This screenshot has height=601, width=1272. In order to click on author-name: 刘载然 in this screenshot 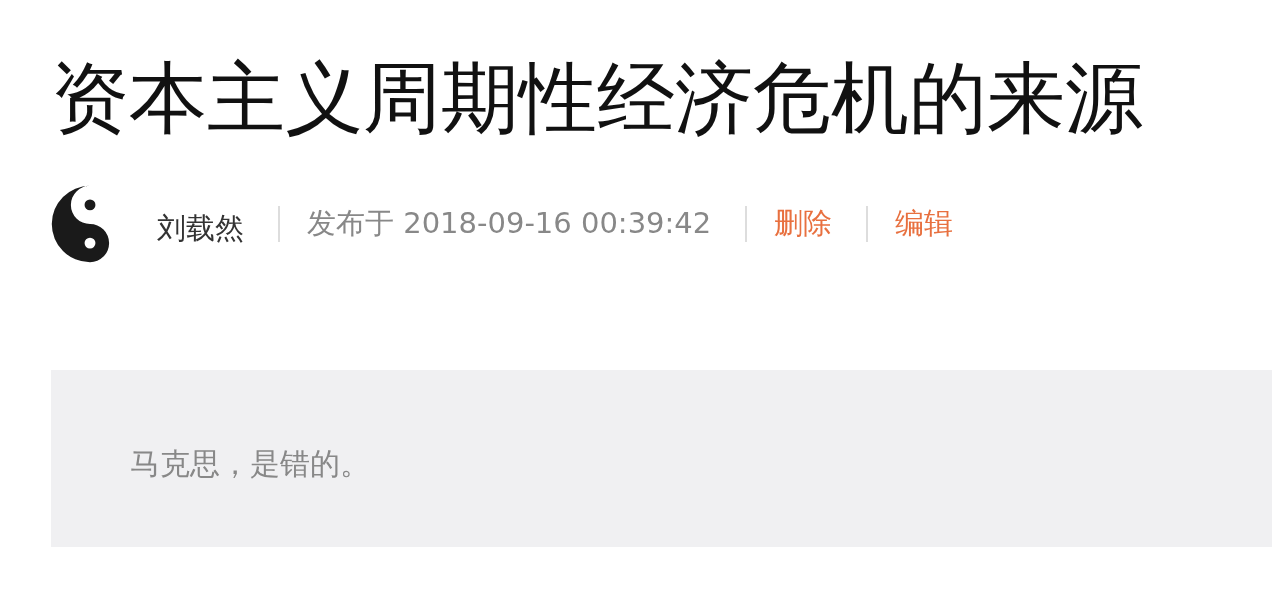, I will do `click(200, 229)`.